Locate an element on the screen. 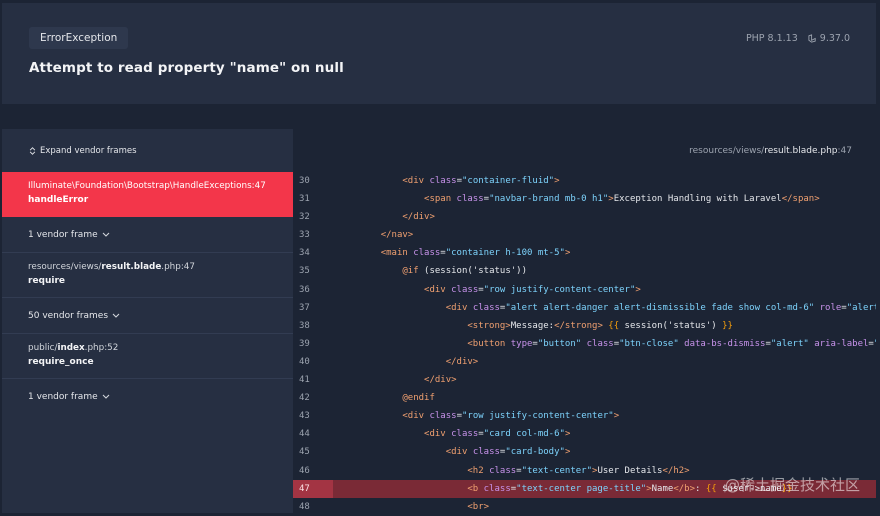 The height and width of the screenshot is (516, 880). code-line: 32 </div> is located at coordinates (367, 217).